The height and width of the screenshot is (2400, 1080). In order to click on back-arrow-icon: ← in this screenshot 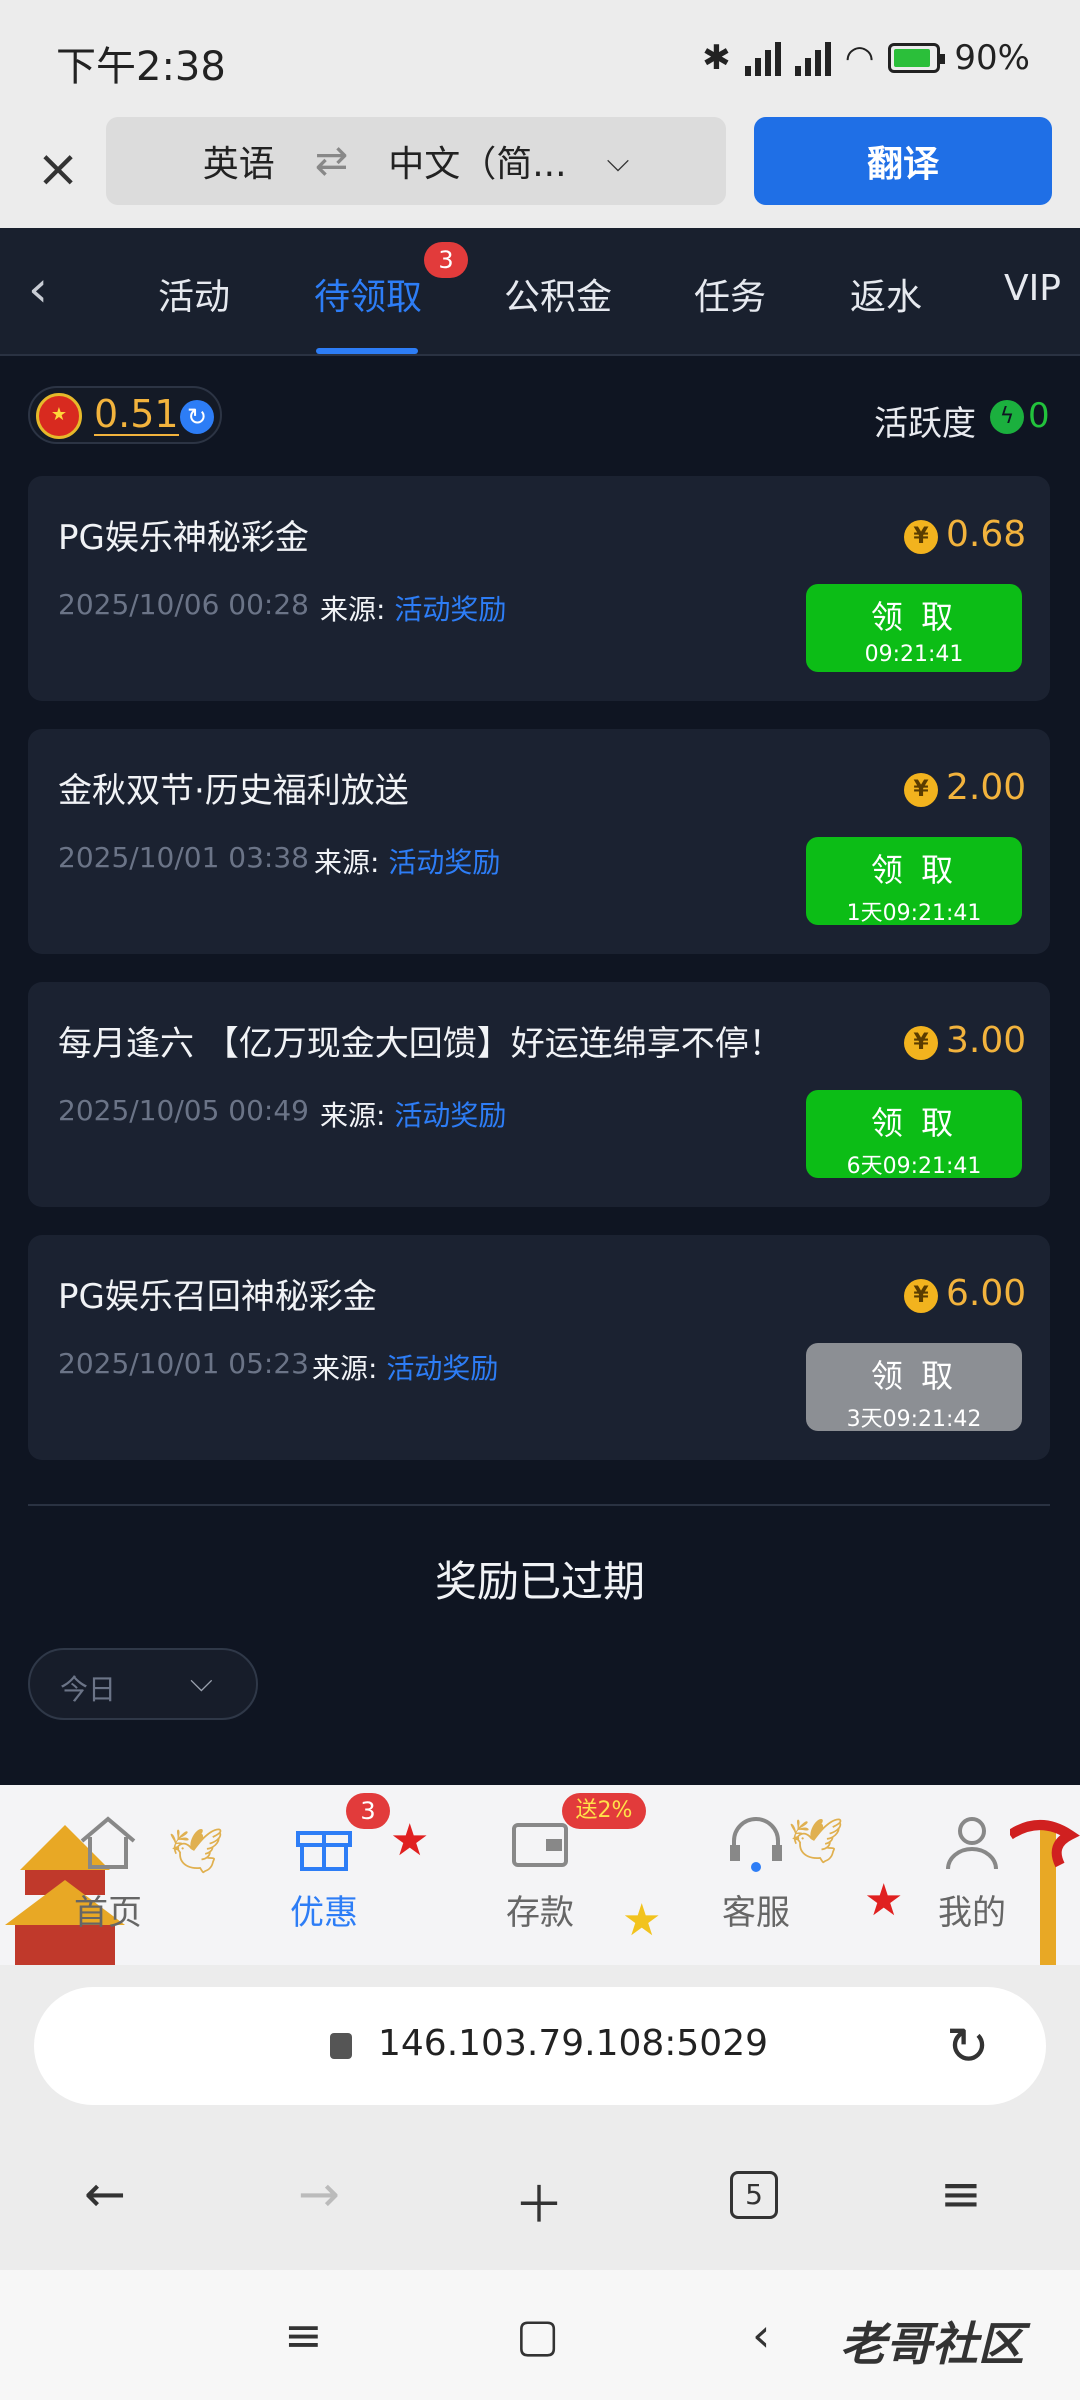, I will do `click(105, 2194)`.